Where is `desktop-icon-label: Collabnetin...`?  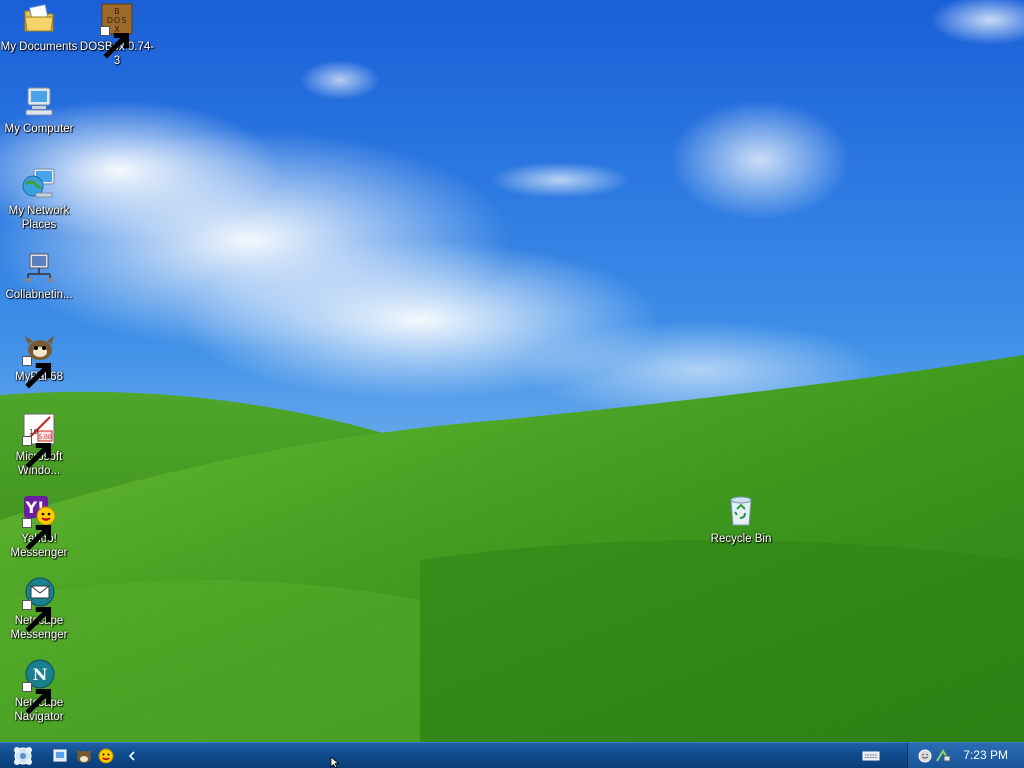
desktop-icon-label: Collabnetin... is located at coordinates (39, 295).